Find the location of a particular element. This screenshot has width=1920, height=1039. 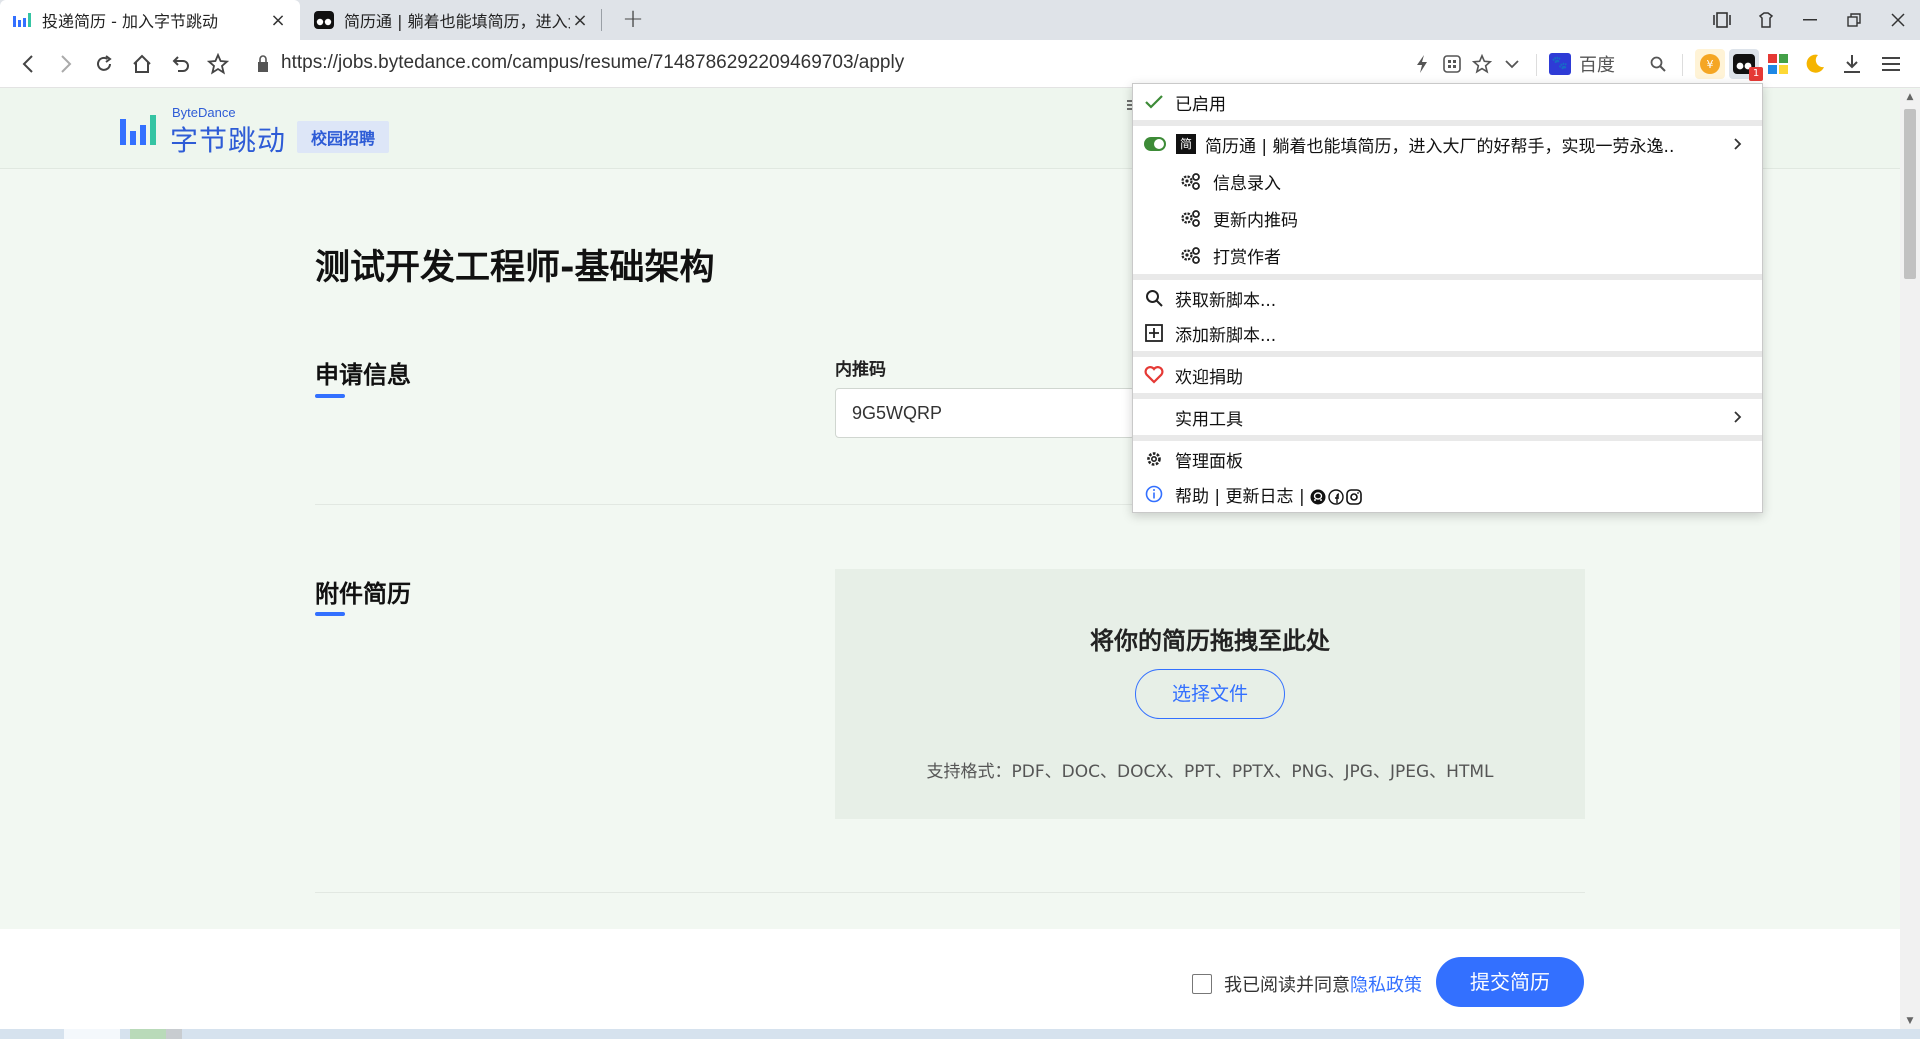

forward-icon is located at coordinates (66, 64).